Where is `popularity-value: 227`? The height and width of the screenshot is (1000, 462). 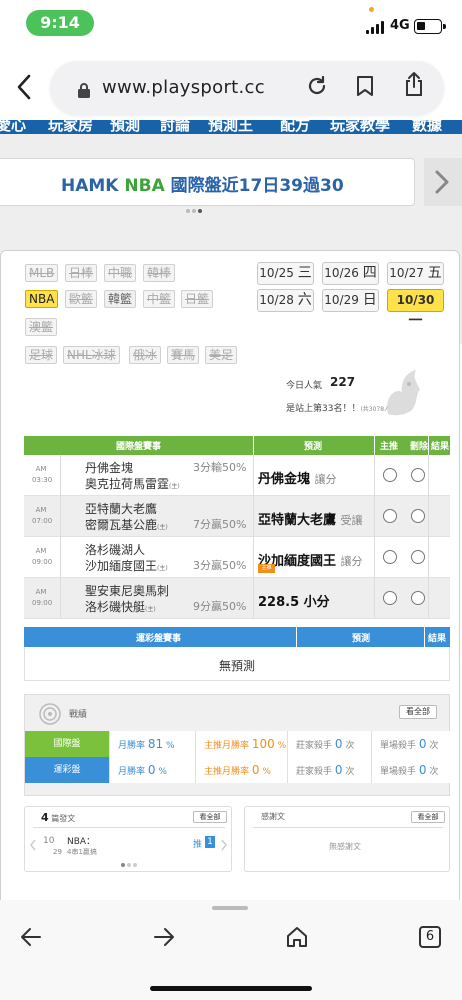 popularity-value: 227 is located at coordinates (343, 382).